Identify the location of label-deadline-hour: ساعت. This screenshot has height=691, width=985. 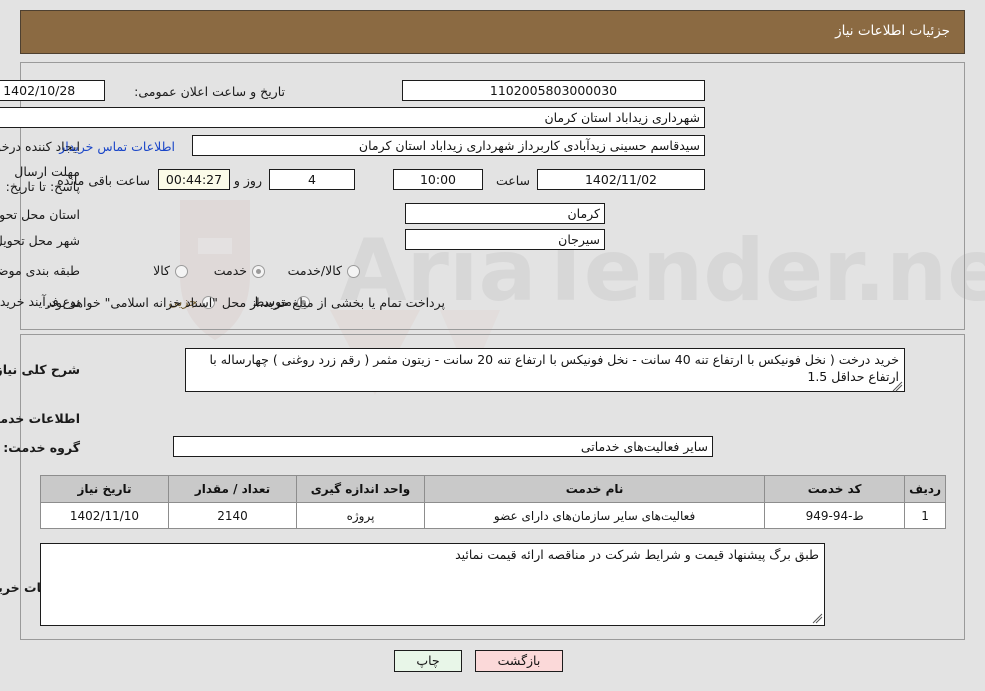
(512, 180).